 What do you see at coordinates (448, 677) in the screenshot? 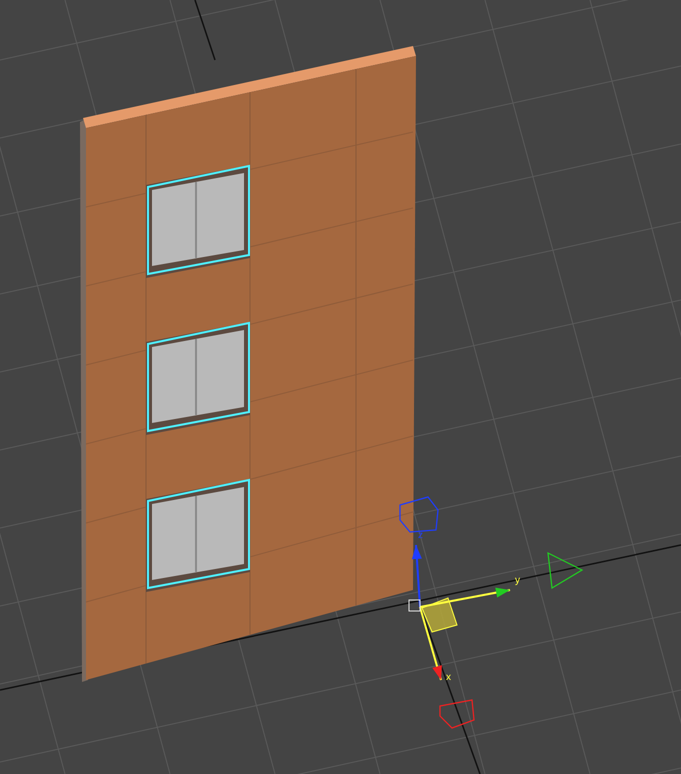
I see `axis-label: x` at bounding box center [448, 677].